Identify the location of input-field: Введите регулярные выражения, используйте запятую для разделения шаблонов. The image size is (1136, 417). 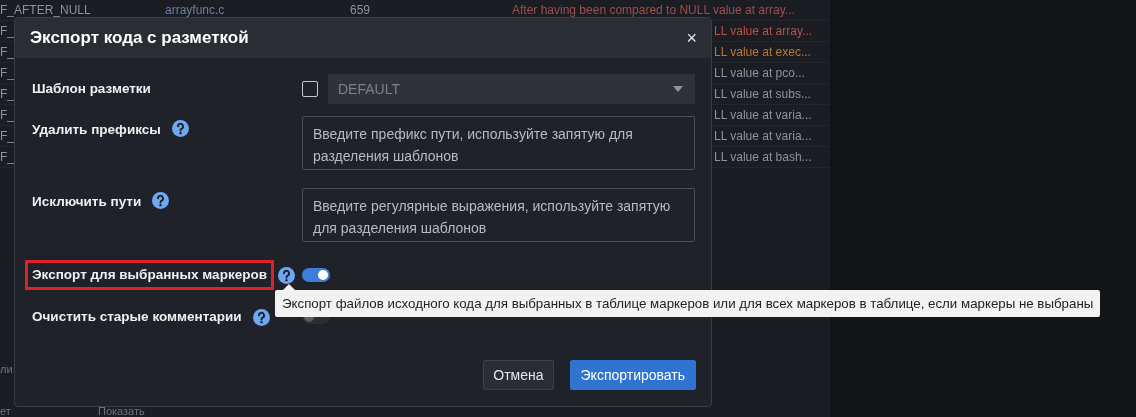
(498, 215).